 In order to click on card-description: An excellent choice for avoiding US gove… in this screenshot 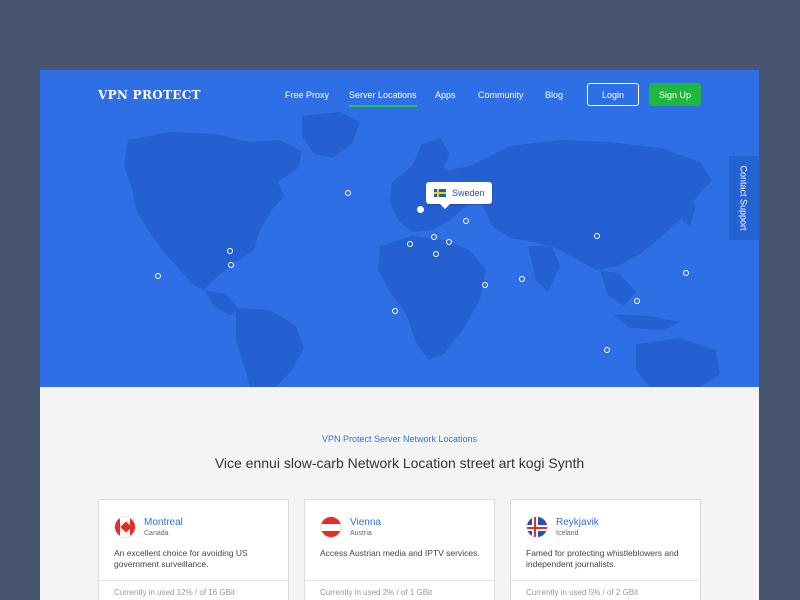, I will do `click(181, 558)`.